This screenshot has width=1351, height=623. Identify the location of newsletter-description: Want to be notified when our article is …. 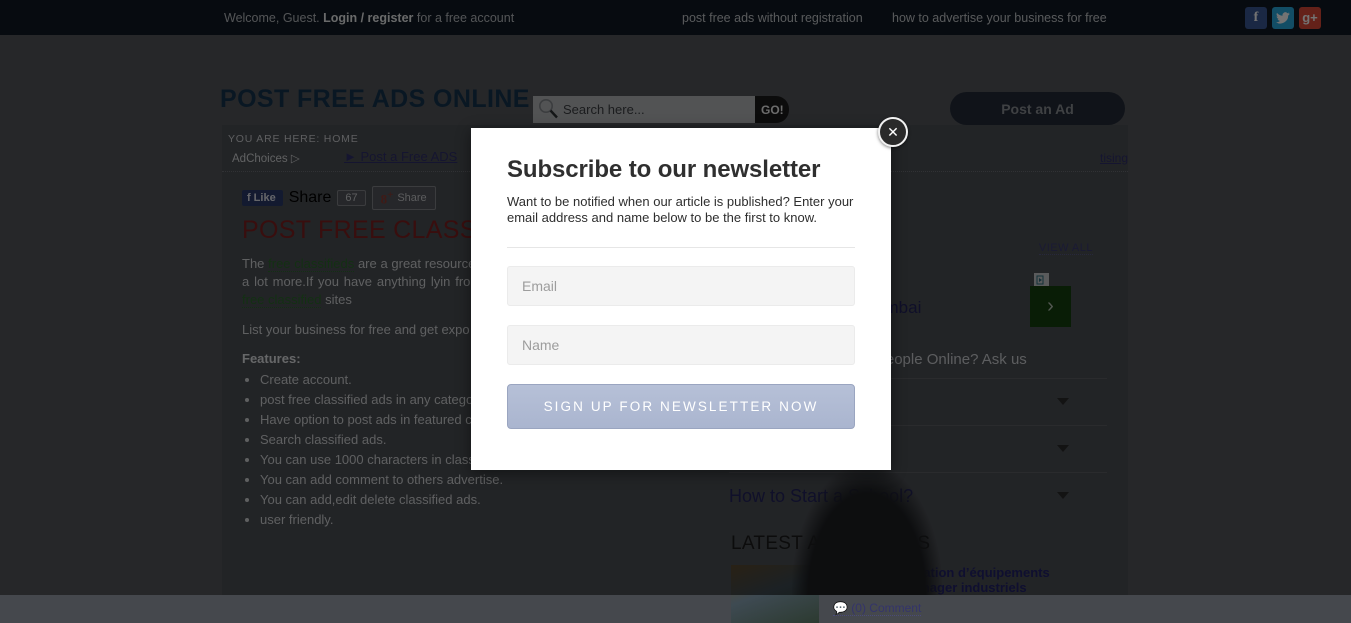
(680, 209).